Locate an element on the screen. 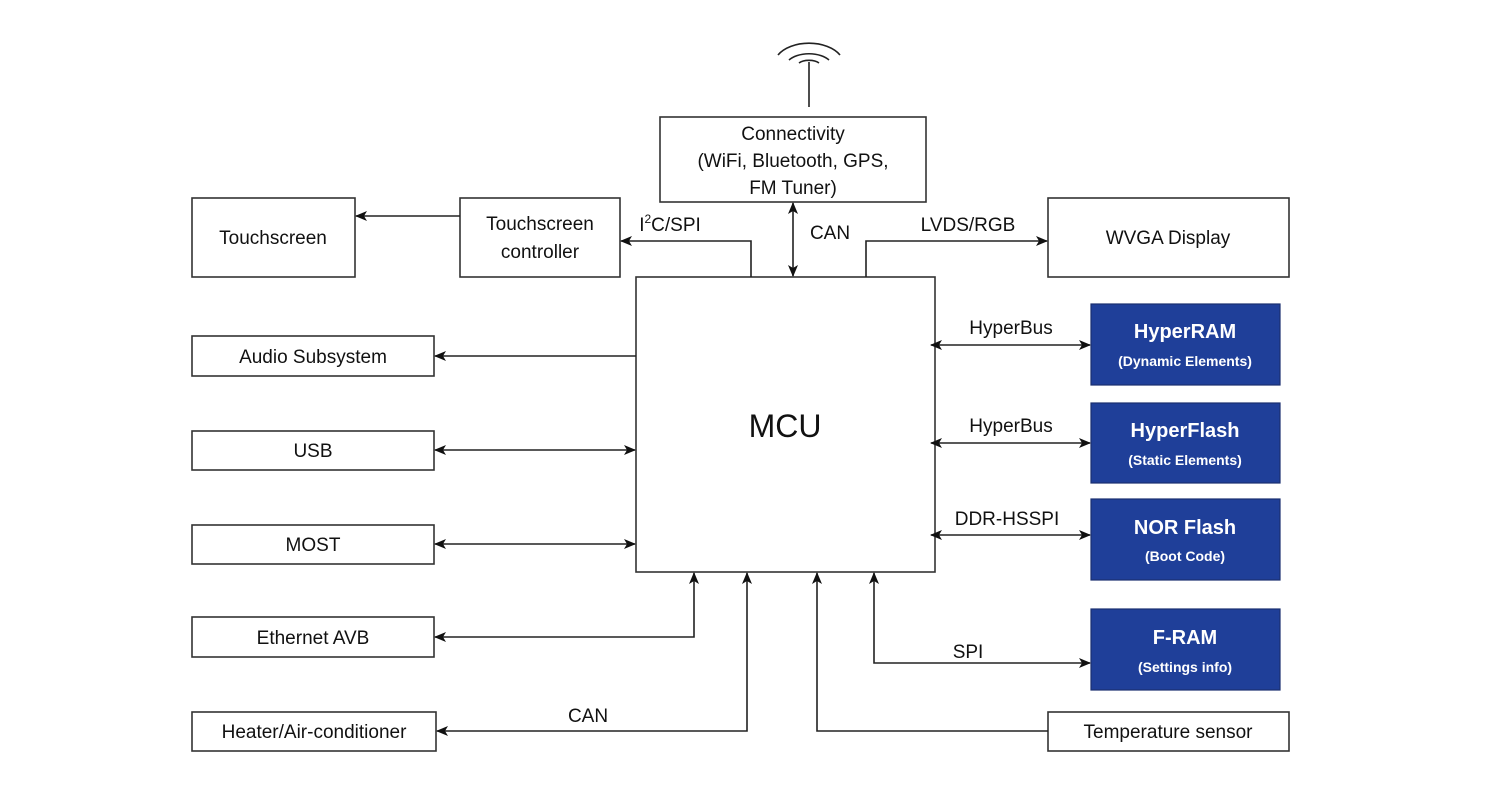  temperature-sensor-label: Temperature sensor is located at coordinates (1169, 732).